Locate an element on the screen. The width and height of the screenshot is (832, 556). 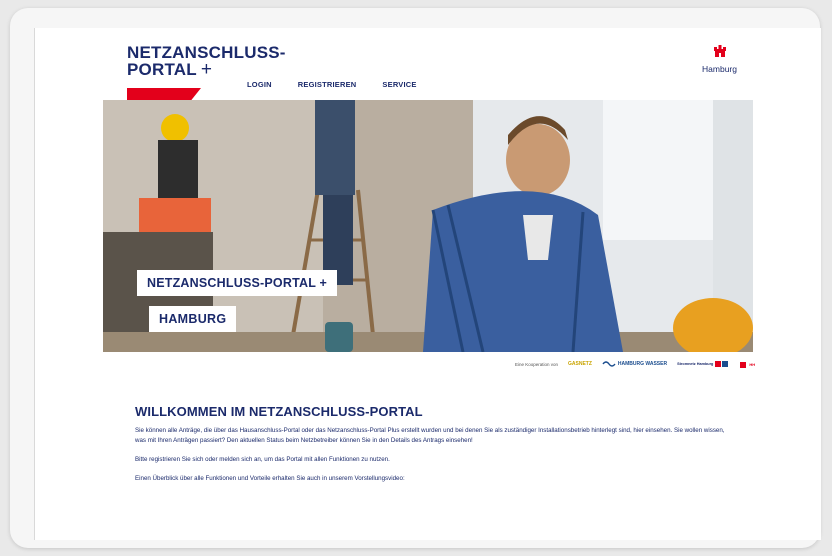
wave-icon is located at coordinates (609, 364).